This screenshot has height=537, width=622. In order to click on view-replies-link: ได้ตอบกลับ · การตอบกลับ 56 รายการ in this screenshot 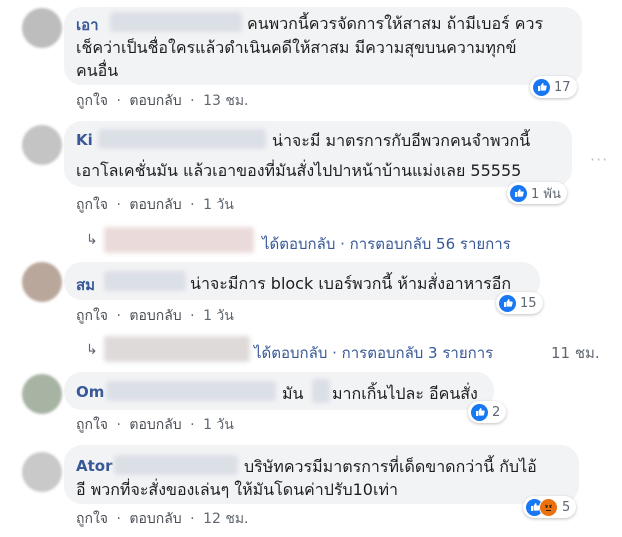, I will do `click(386, 244)`.